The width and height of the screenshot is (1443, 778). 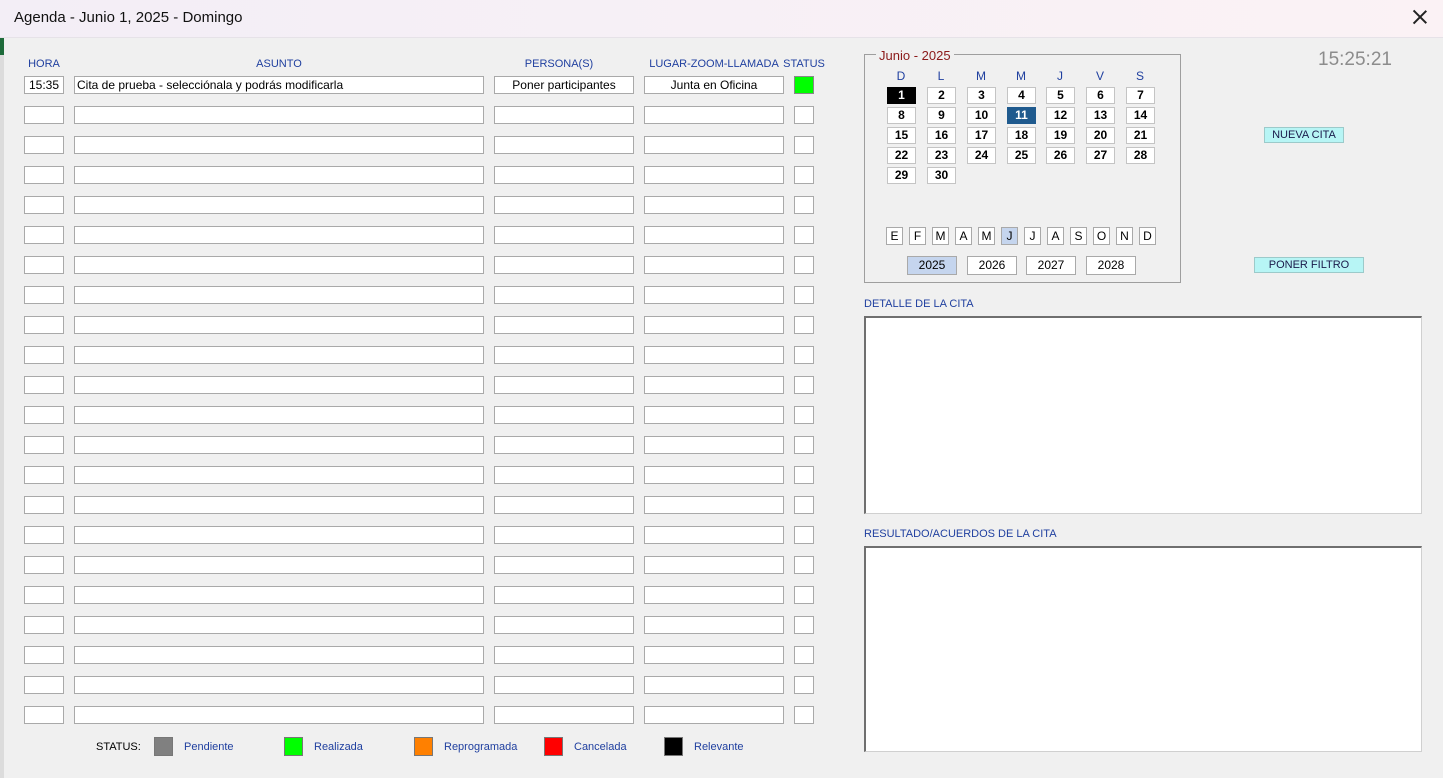 I want to click on year-button: 2025, so click(x=932, y=265).